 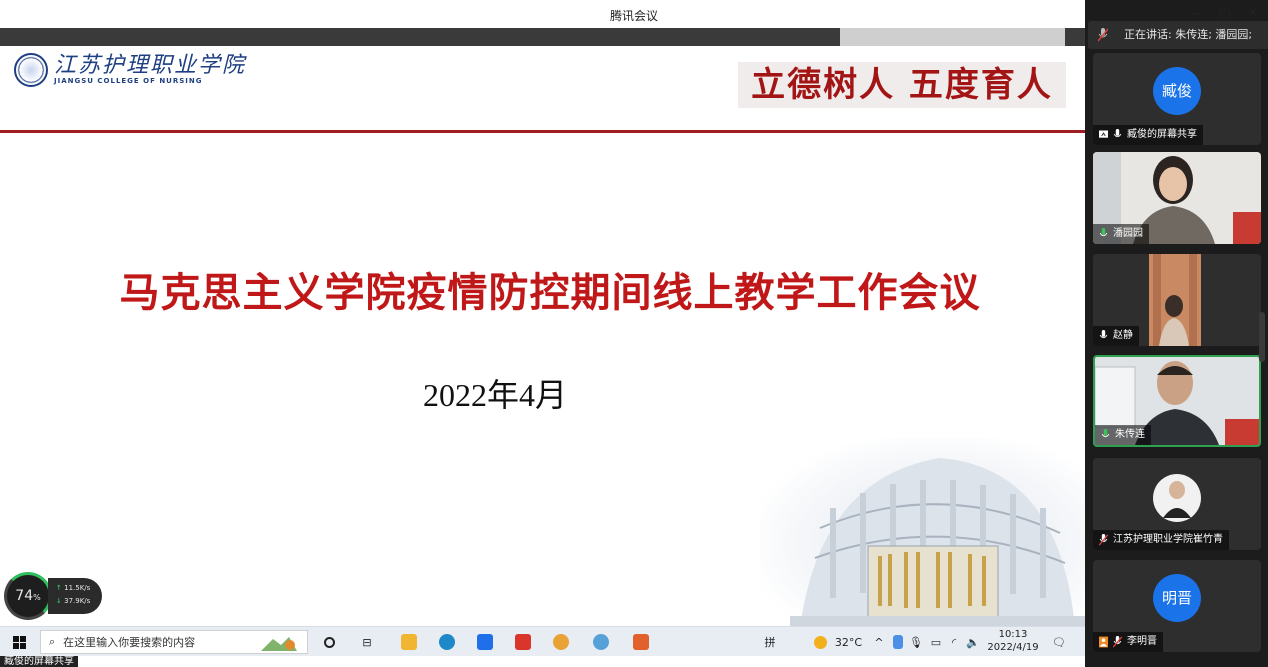 I want to click on file-explorer-icon, so click(x=409, y=642).